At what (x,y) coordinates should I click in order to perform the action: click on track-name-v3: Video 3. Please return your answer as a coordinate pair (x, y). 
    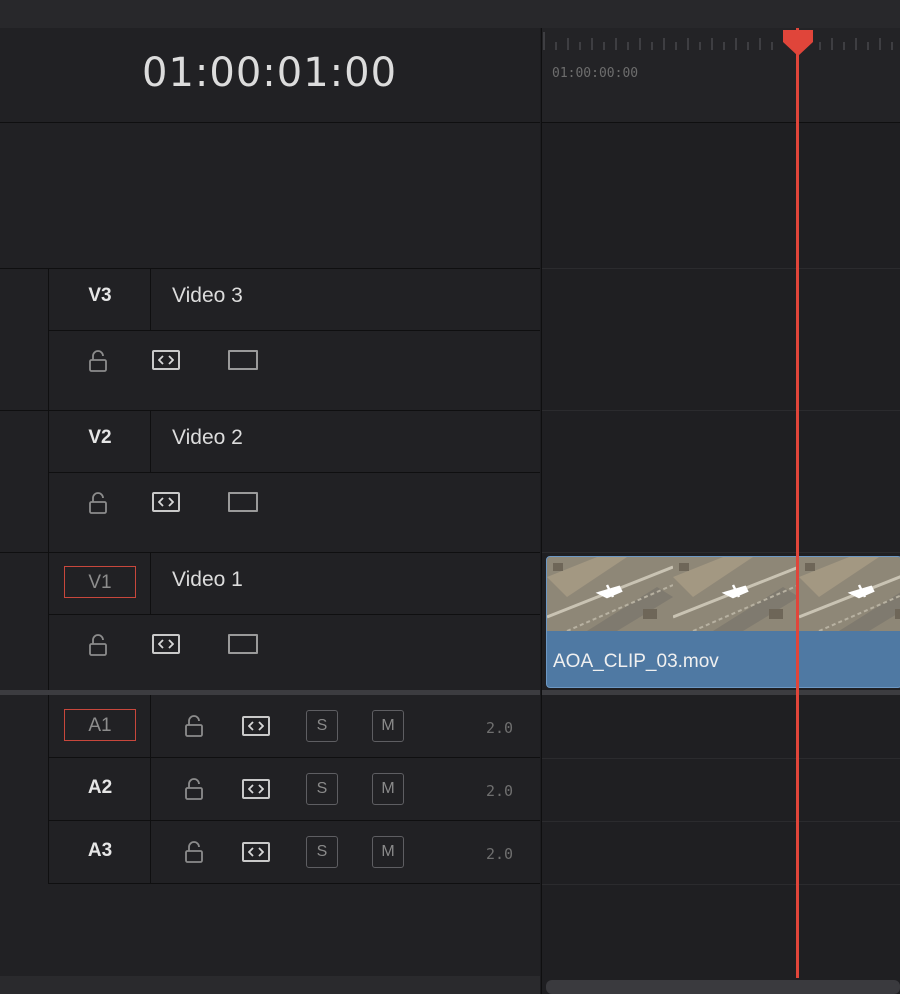
    Looking at the image, I should click on (207, 296).